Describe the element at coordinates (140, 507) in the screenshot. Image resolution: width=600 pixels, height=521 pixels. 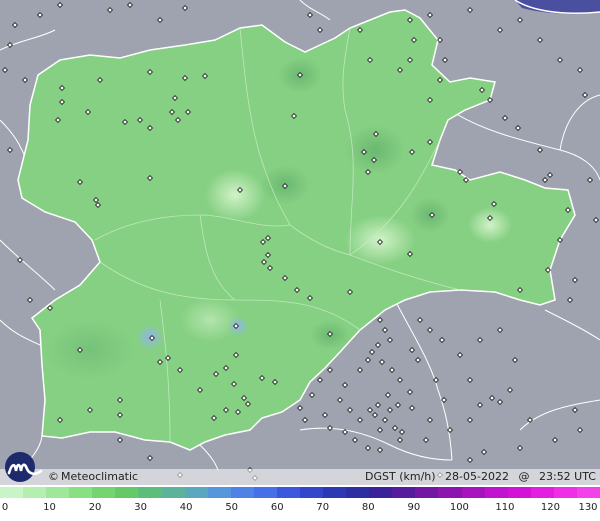
I see `scale-tick-label: 30` at that location.